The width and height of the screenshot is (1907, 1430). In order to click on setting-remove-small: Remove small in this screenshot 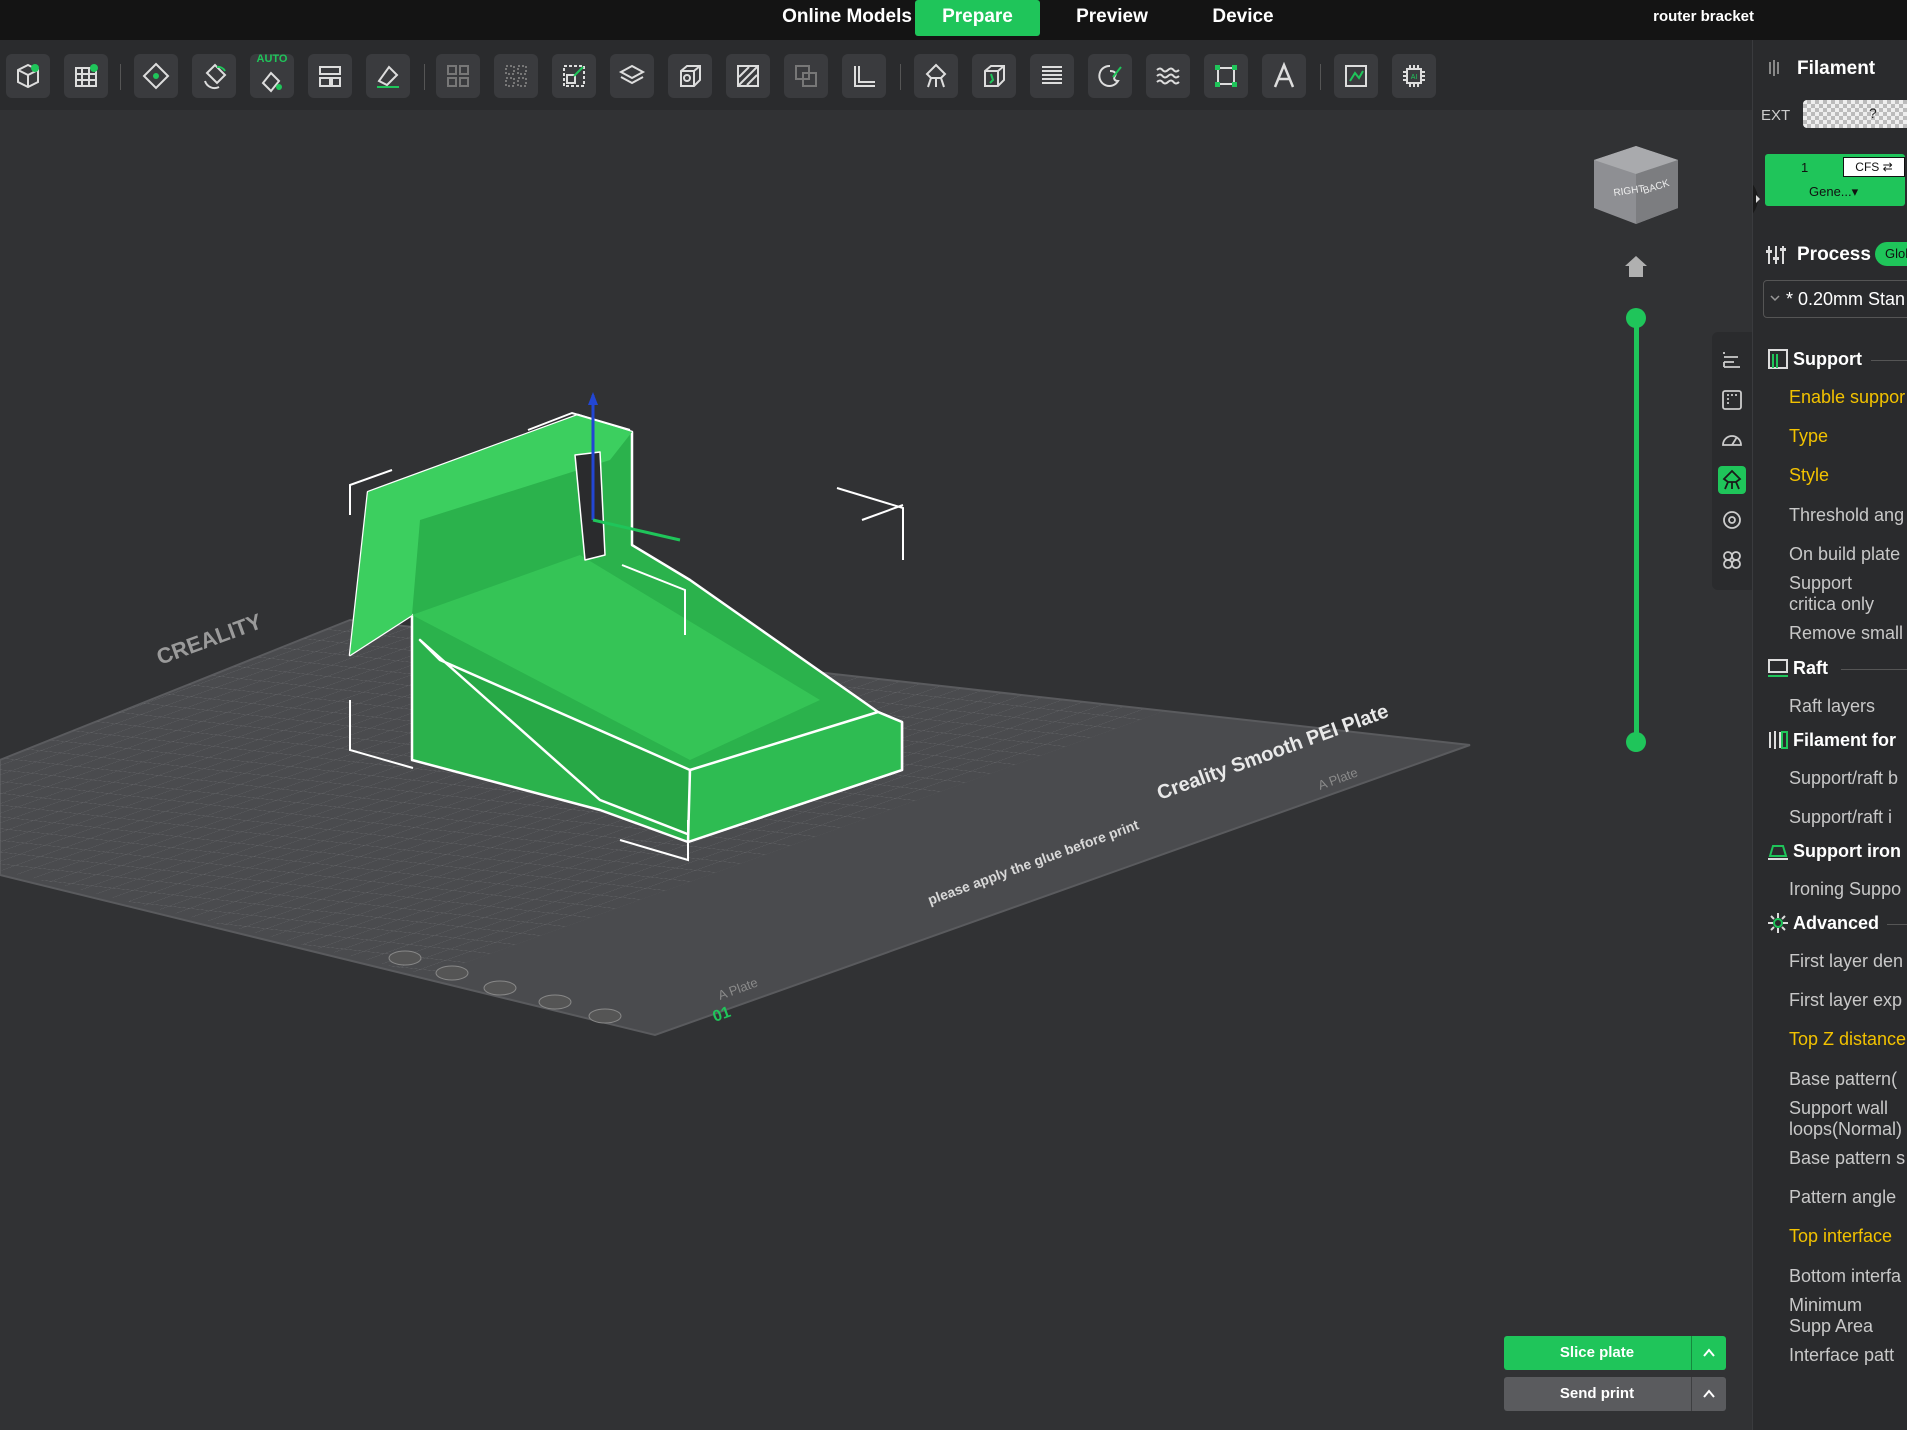, I will do `click(1846, 633)`.